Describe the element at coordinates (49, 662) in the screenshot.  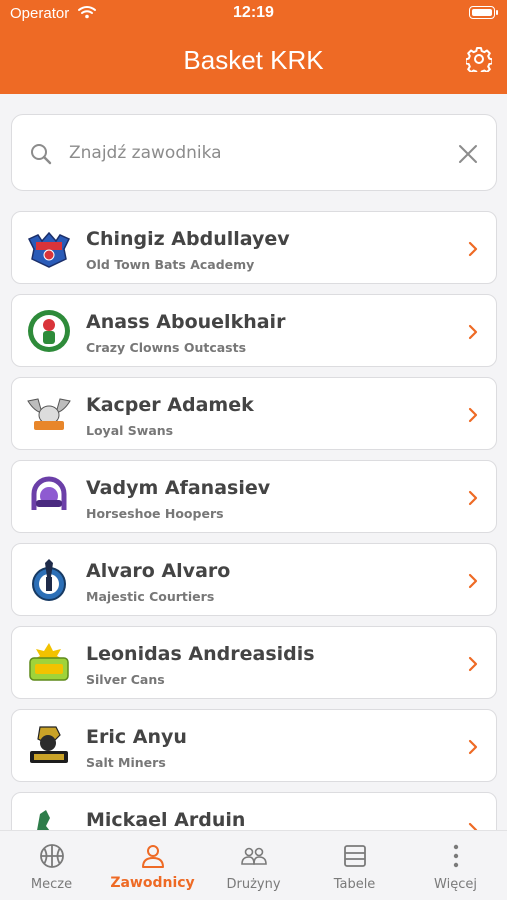
I see `silver-cans-logo-icon` at that location.